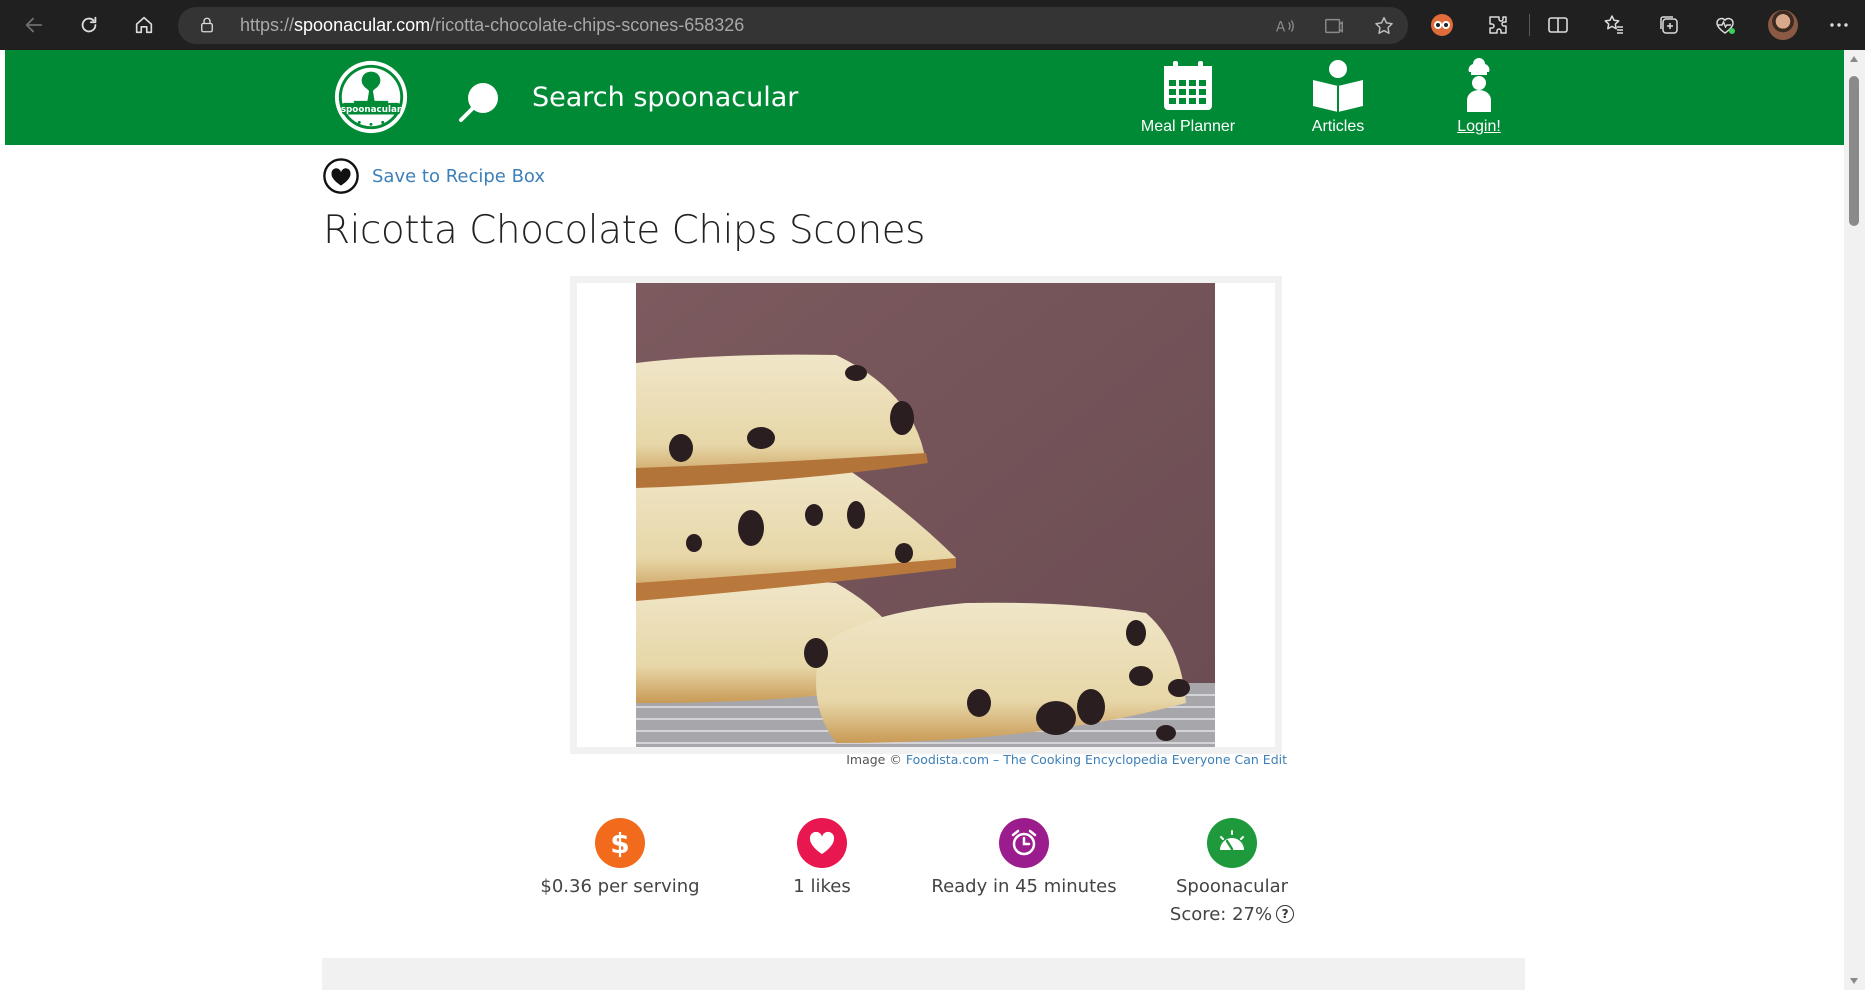  I want to click on extensions-button, so click(1498, 25).